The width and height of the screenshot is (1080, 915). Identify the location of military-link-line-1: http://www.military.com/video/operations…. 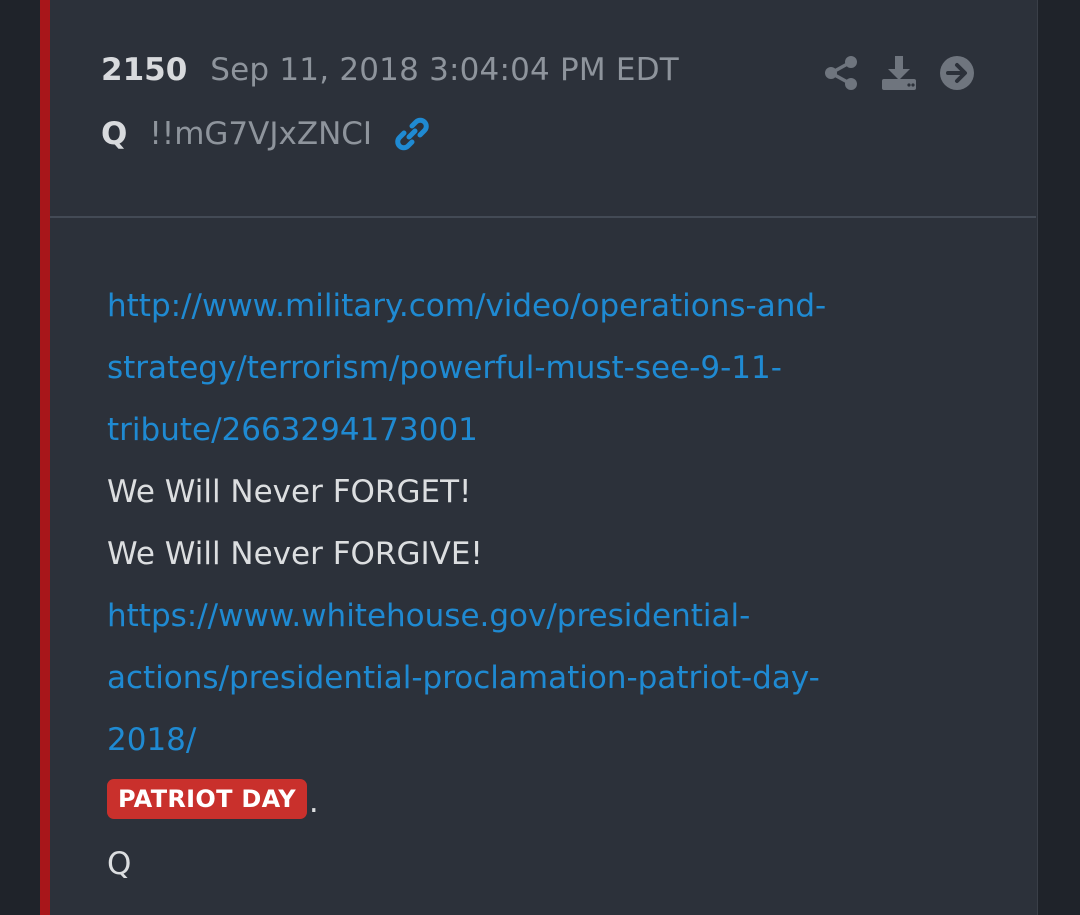
(547, 306).